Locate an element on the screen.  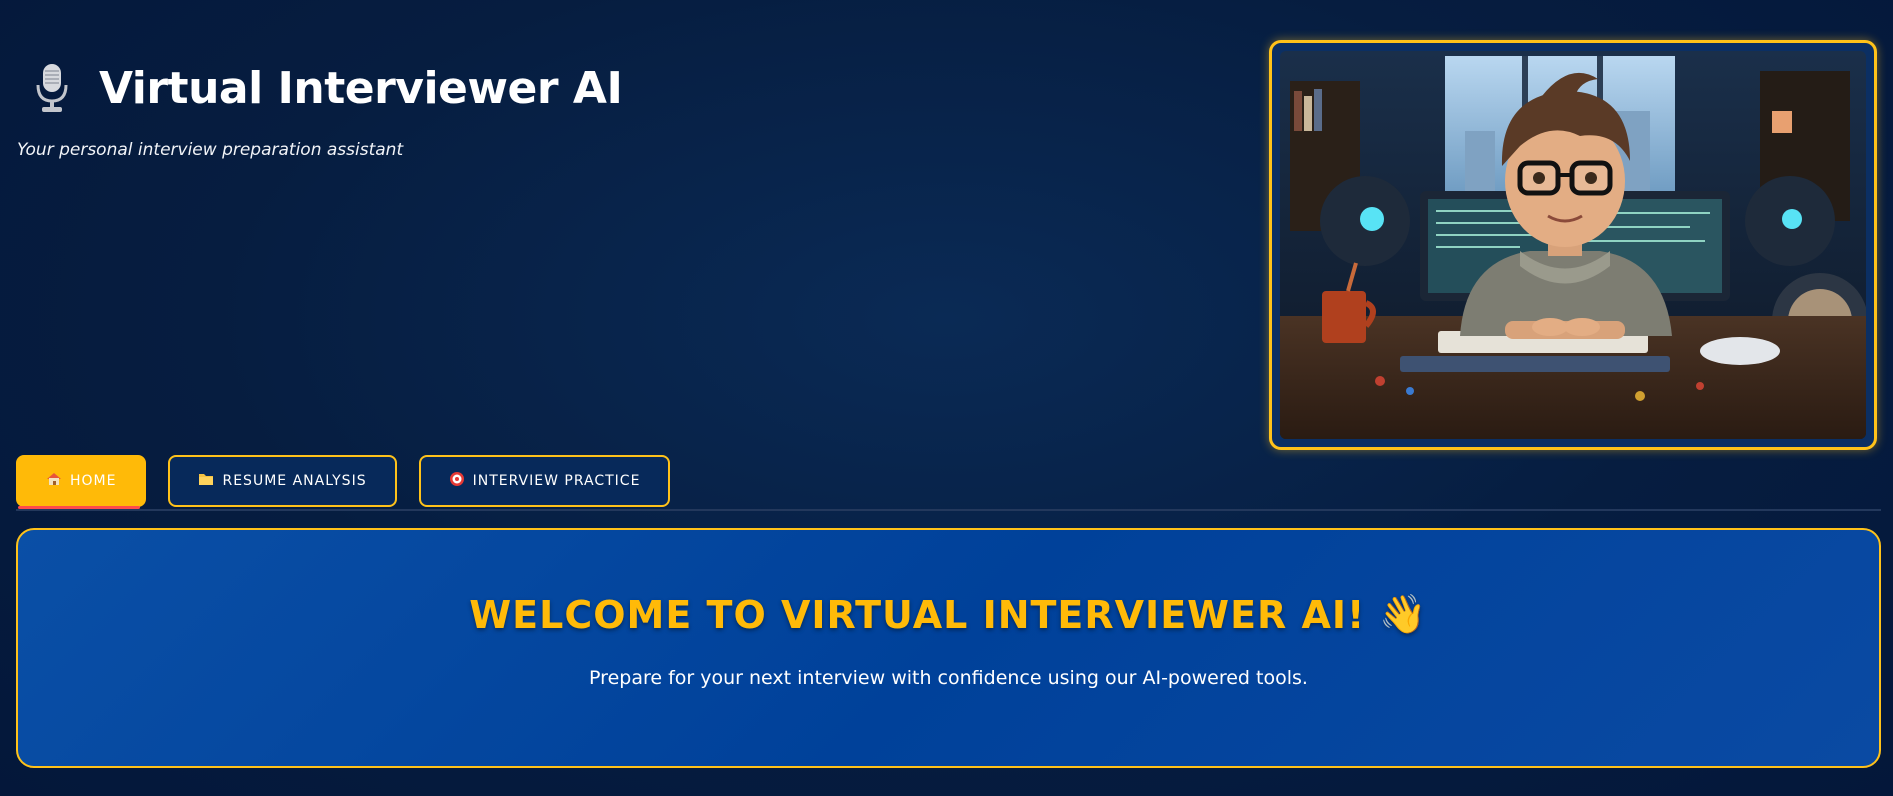
tab-home-label: HOME is located at coordinates (93, 481).